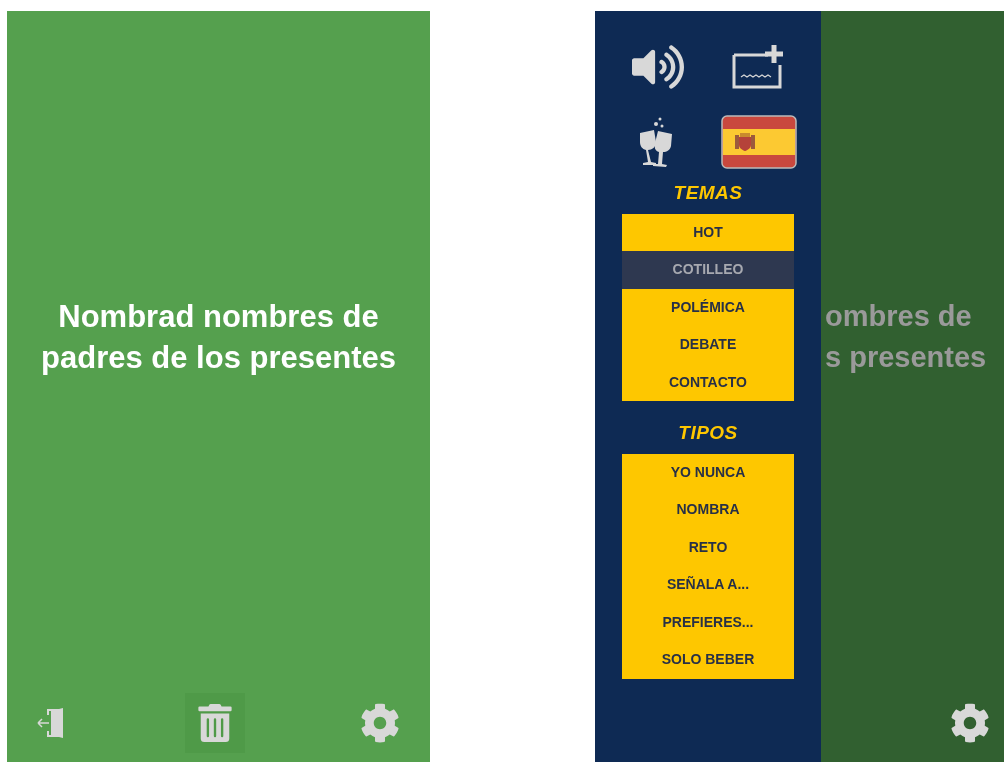 The image size is (1004, 762). I want to click on settings-icon, so click(970, 723).